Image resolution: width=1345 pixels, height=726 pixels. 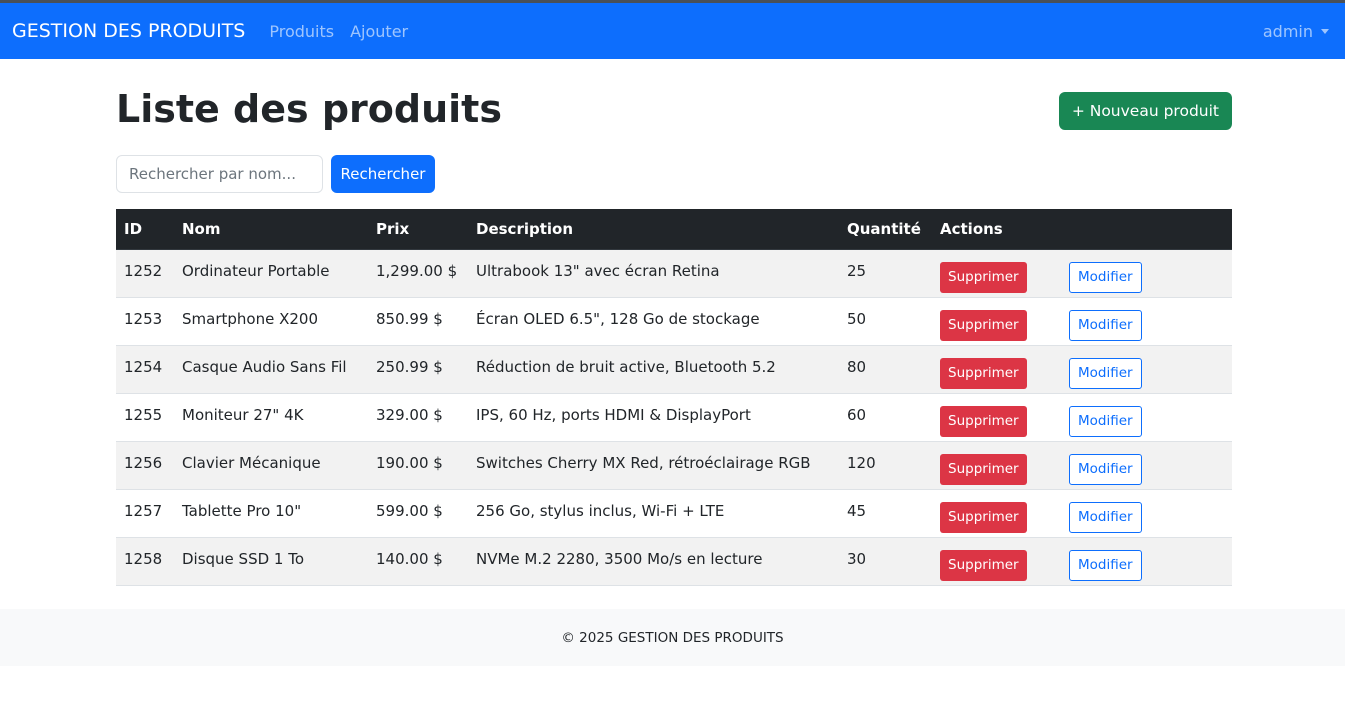 I want to click on user-dropdown: admin, so click(x=1296, y=31).